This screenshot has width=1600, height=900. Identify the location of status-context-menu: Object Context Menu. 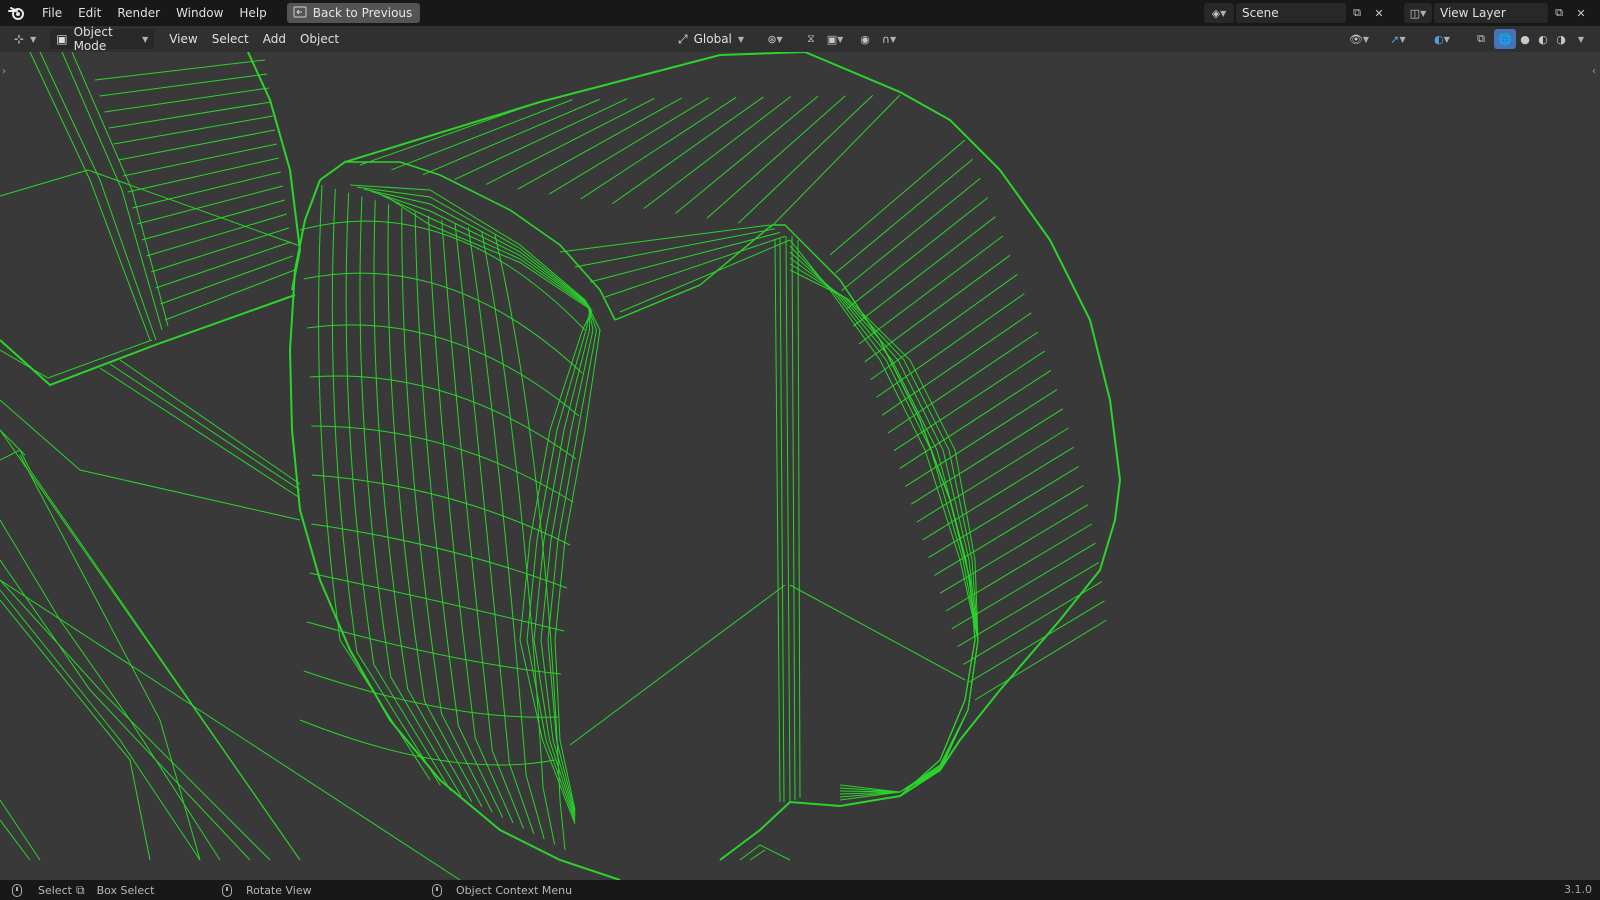
(502, 890).